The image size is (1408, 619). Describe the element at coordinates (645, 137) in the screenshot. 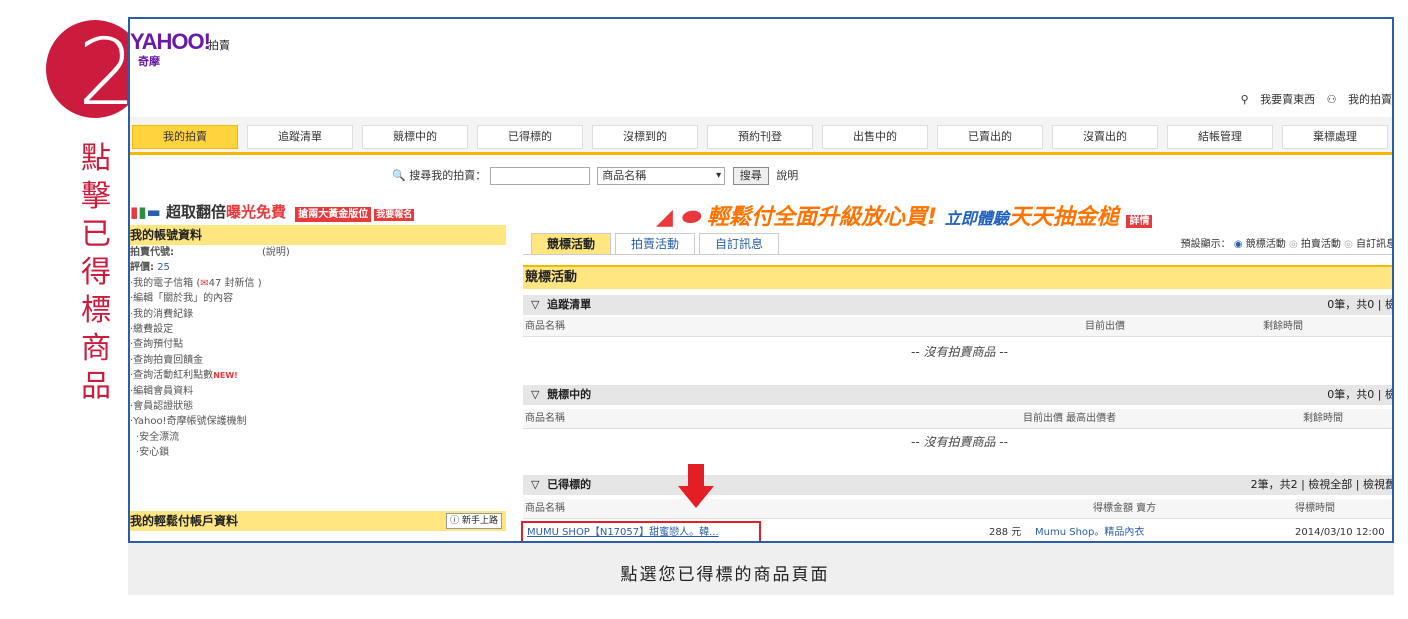

I see `tab-lost: 沒標到的` at that location.